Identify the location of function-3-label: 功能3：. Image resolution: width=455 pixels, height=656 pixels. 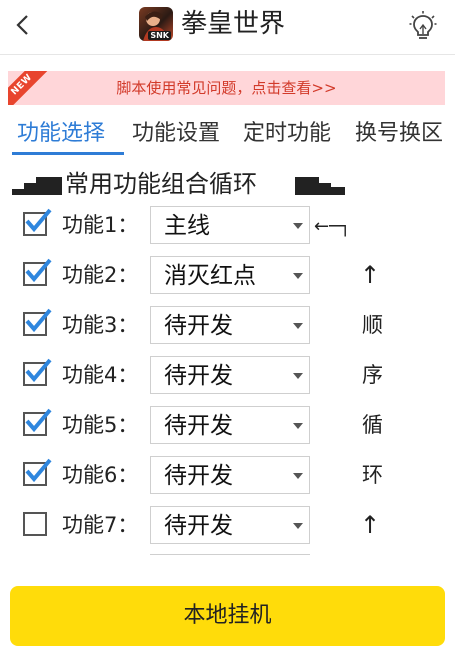
(100, 325).